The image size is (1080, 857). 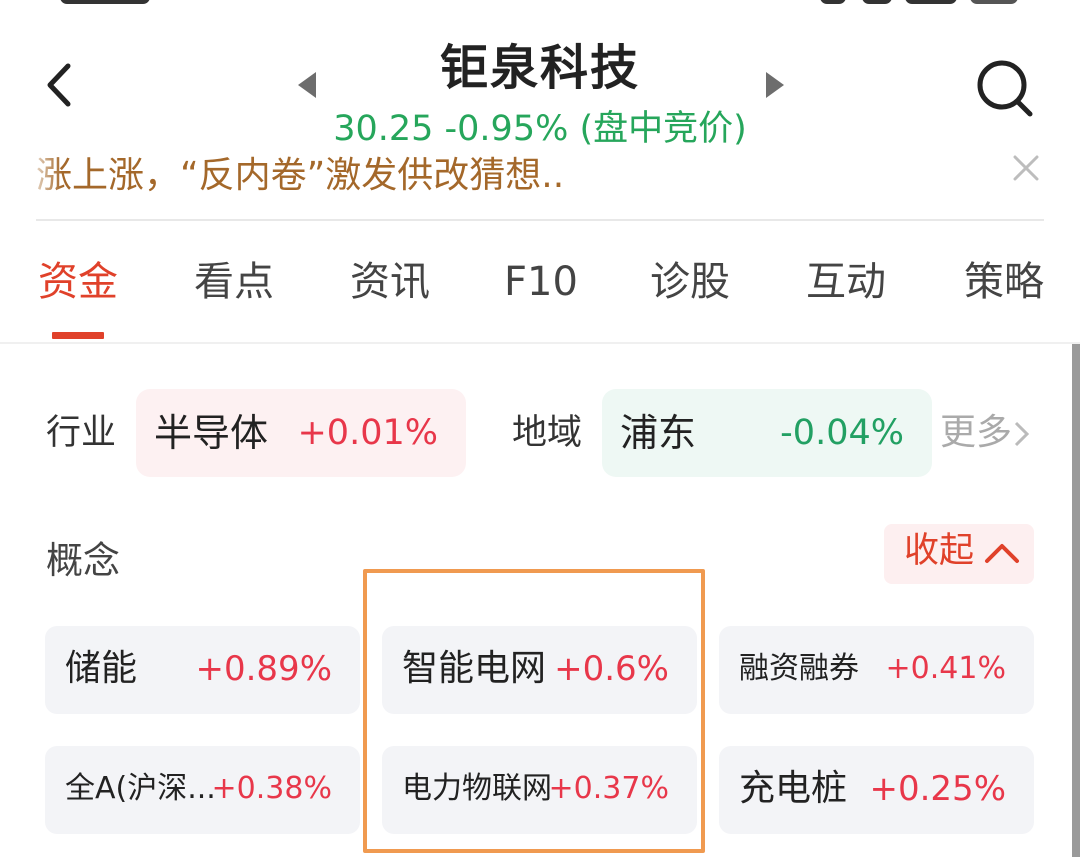 I want to click on concept-card: 充电桩 +0.25%, so click(x=876, y=790).